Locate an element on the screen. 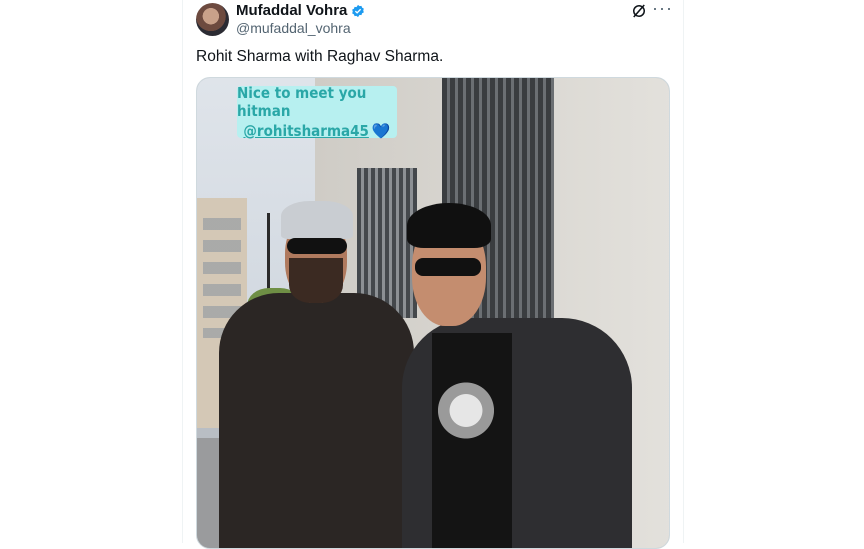 This screenshot has width=864, height=549. person-left-beard is located at coordinates (316, 280).